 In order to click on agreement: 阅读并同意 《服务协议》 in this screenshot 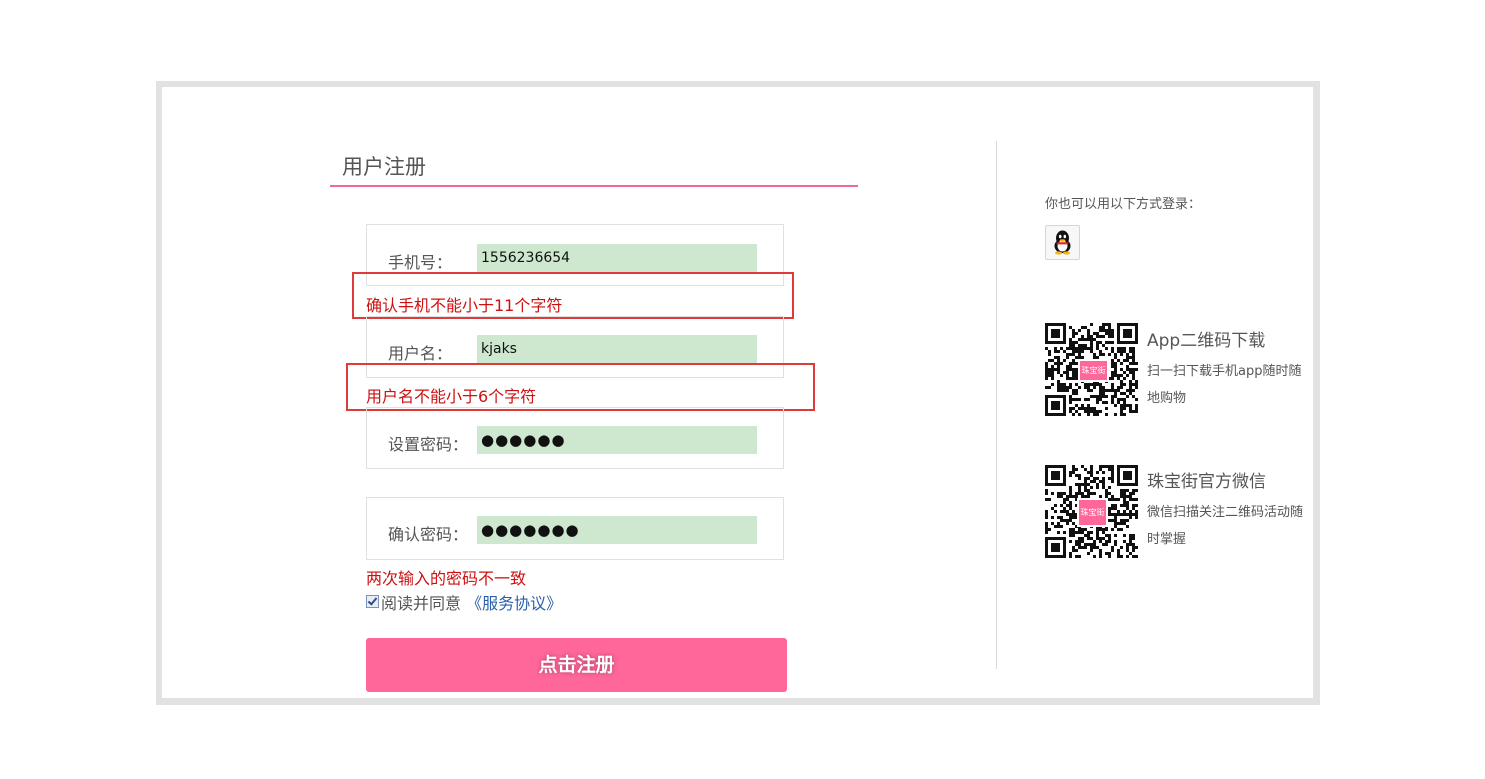, I will do `click(464, 602)`.